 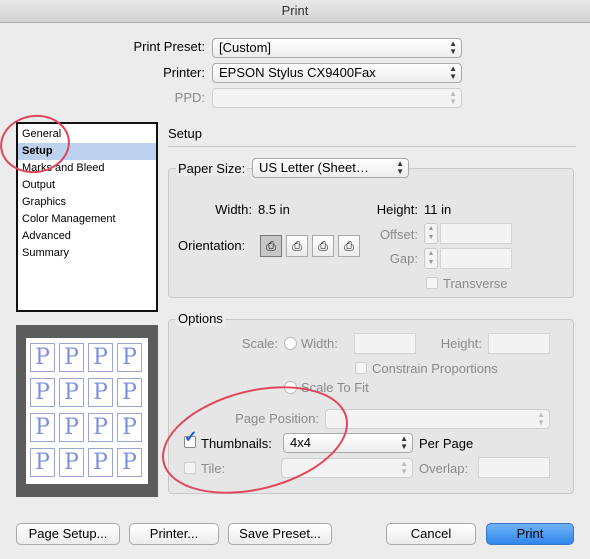 What do you see at coordinates (185, 133) in the screenshot?
I see `section-title: Setup` at bounding box center [185, 133].